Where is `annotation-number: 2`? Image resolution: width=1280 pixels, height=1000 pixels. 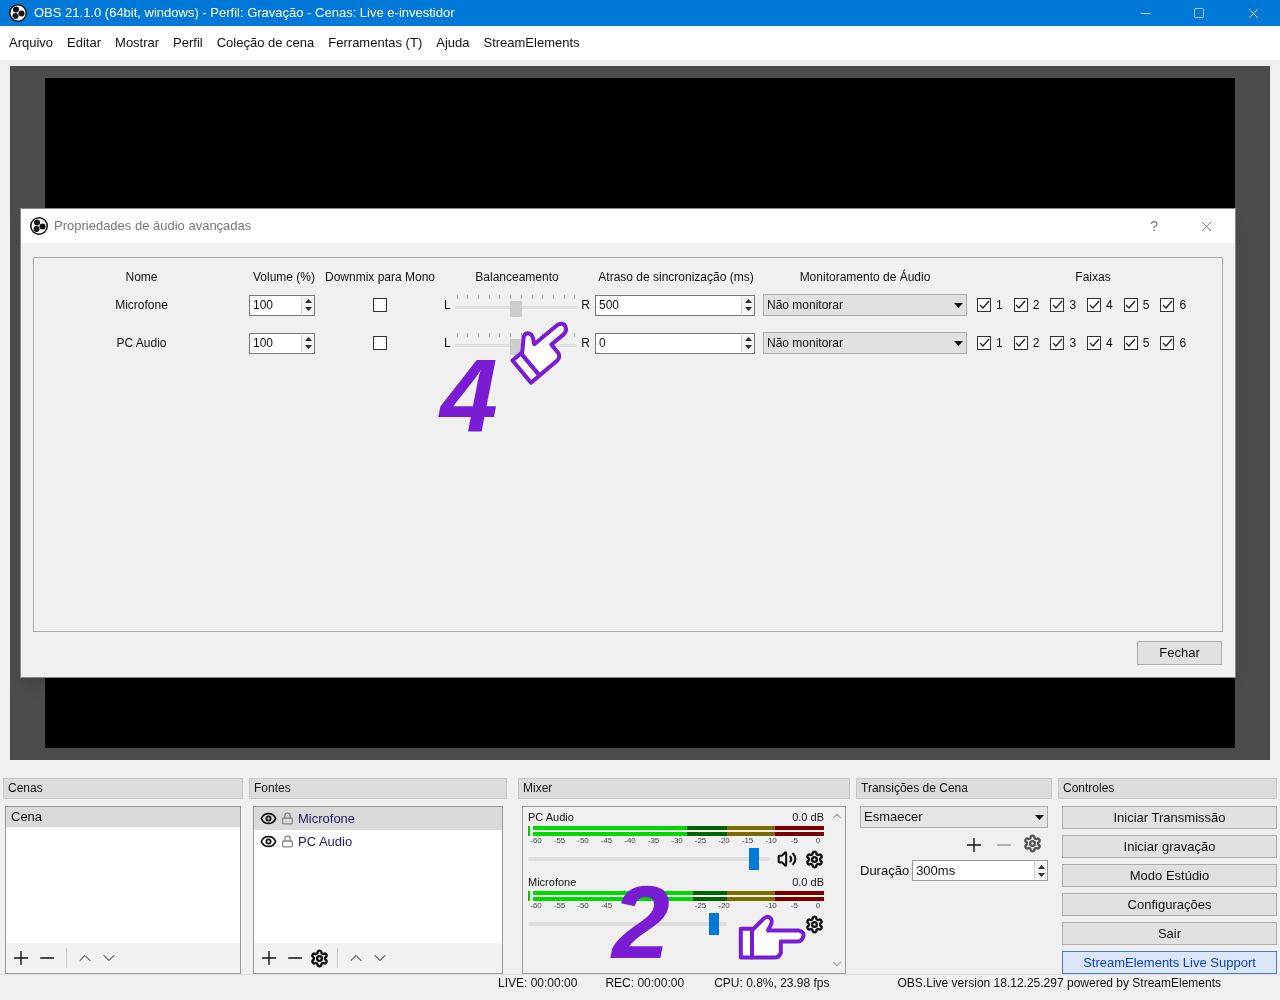
annotation-number: 2 is located at coordinates (641, 922).